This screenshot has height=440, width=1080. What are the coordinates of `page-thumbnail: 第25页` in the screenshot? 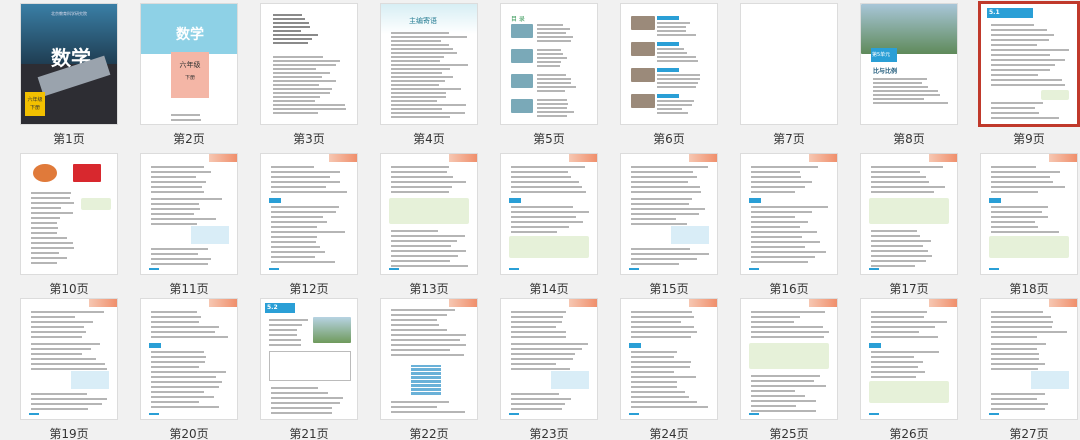 It's located at (795, 369).